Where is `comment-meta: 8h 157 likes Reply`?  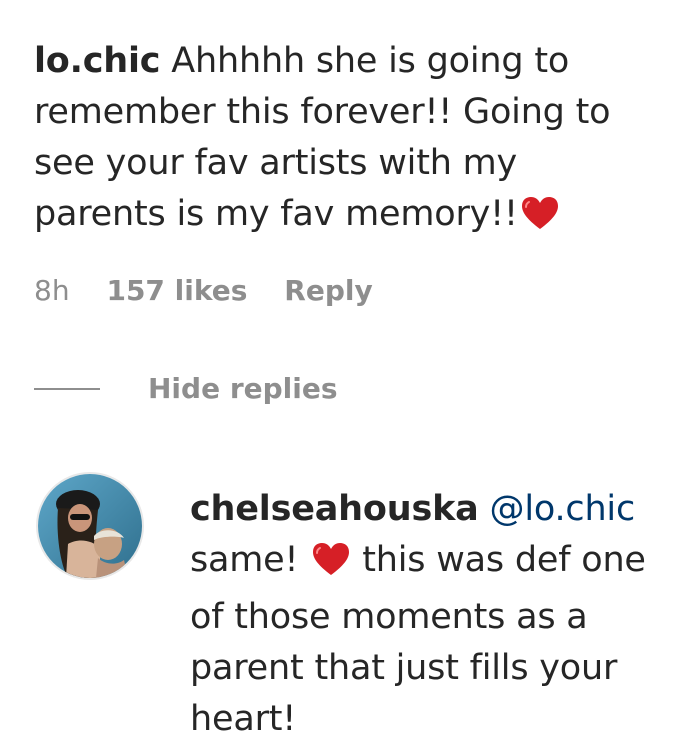 comment-meta: 8h 157 likes Reply is located at coordinates (217, 290).